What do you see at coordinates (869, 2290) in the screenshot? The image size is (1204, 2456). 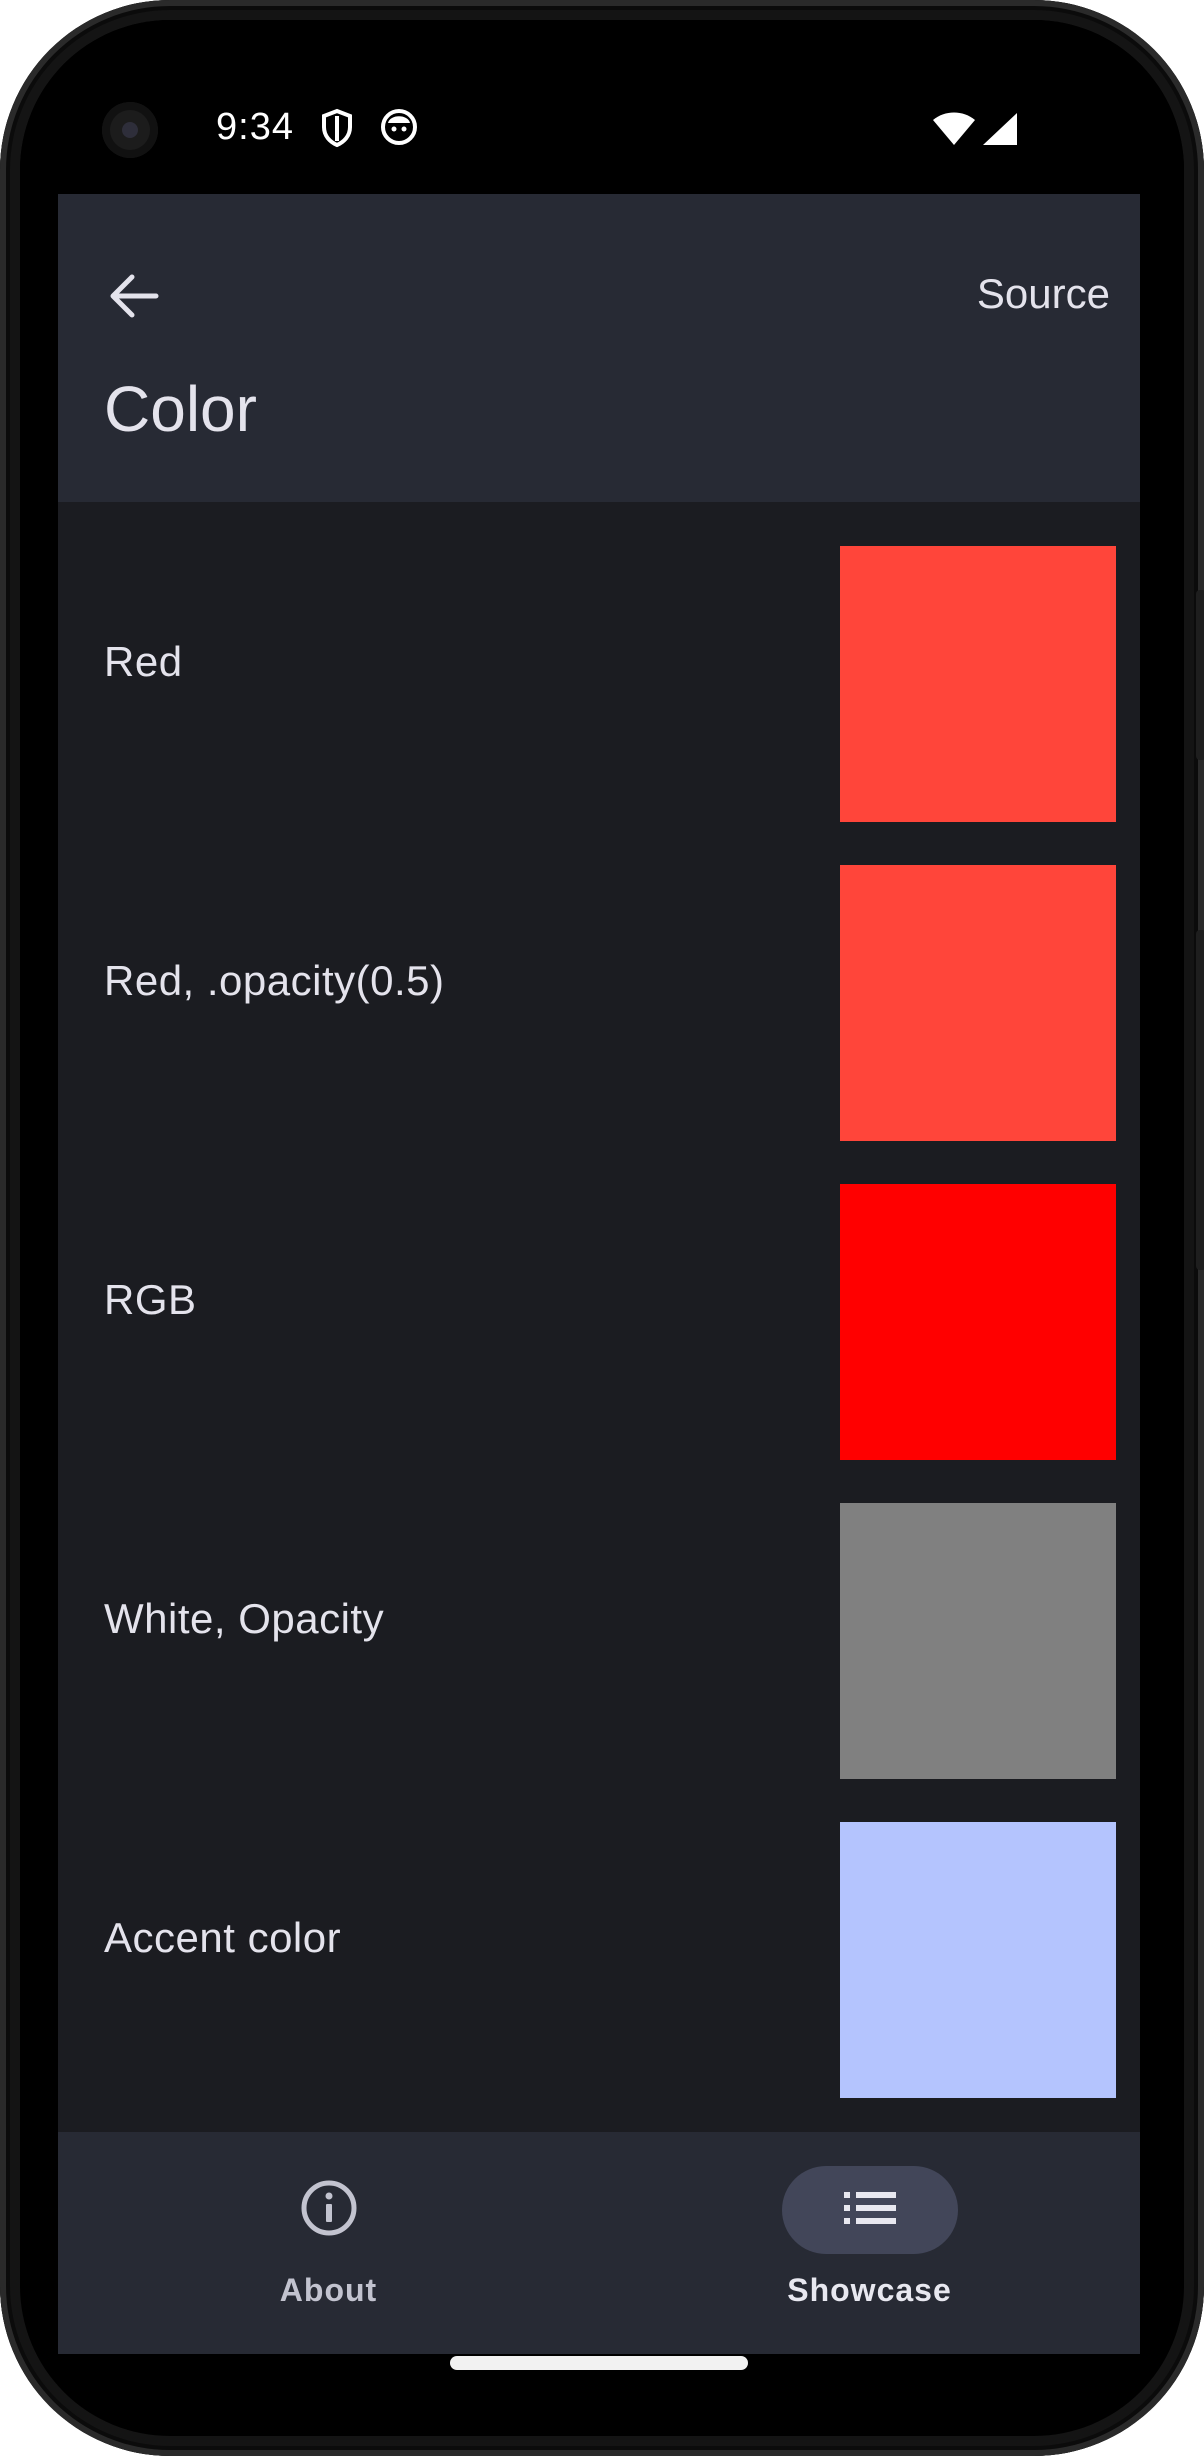 I see `nav-label-showcase: Showcase` at bounding box center [869, 2290].